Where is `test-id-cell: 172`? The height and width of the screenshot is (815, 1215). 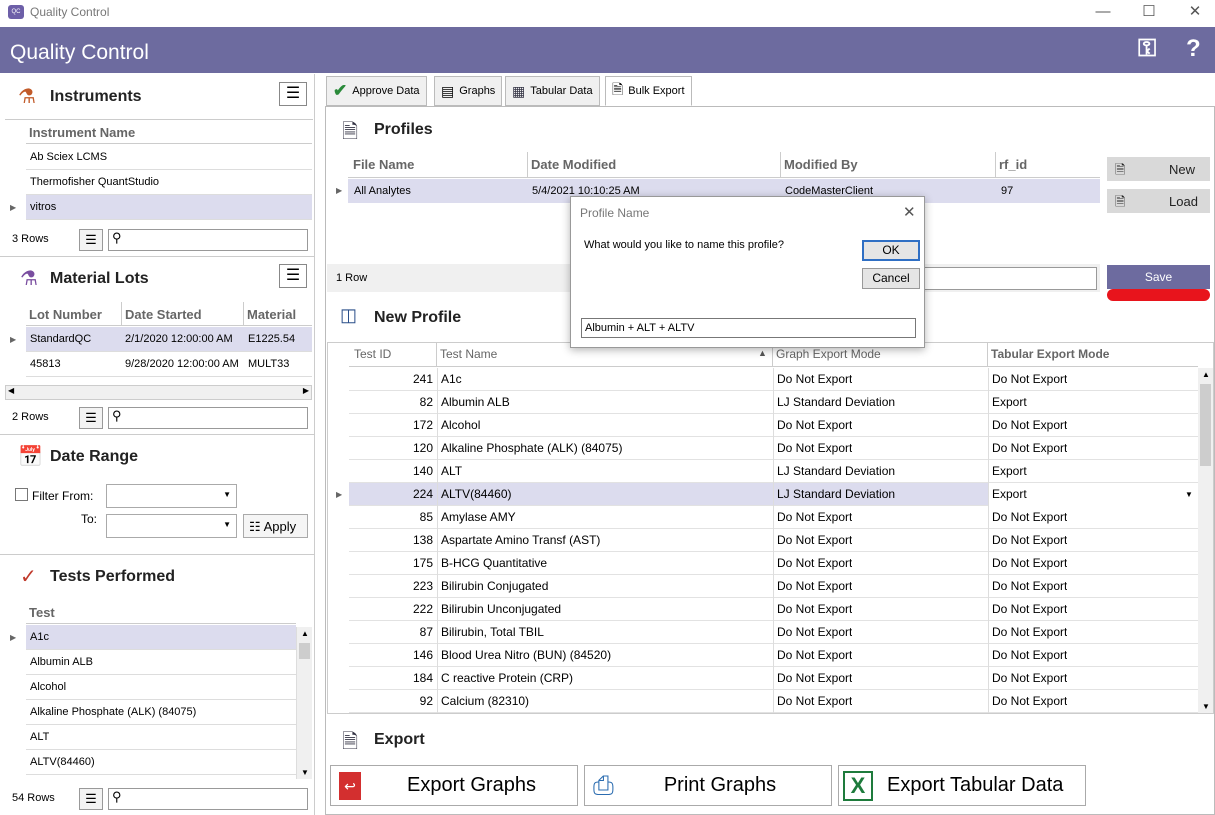 test-id-cell: 172 is located at coordinates (422, 425).